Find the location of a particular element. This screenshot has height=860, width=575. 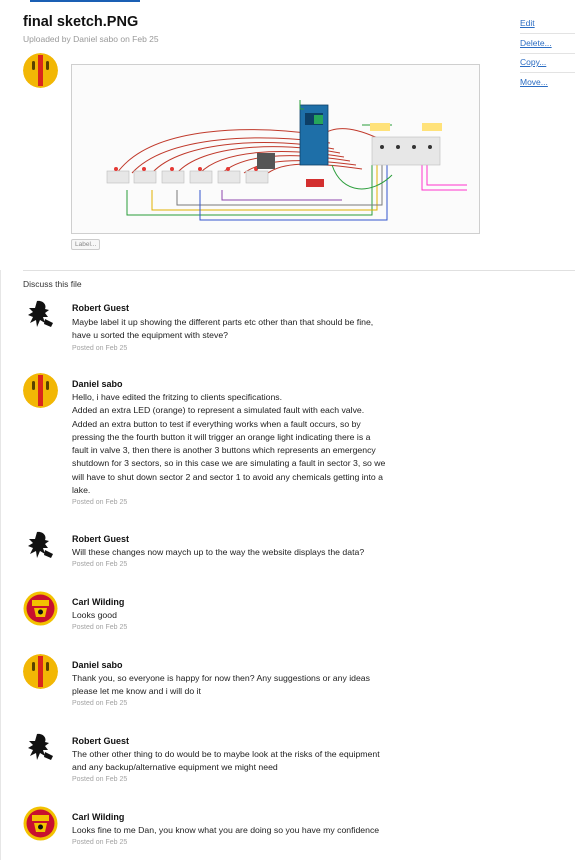

edit-link: Edit is located at coordinates (536, 28).